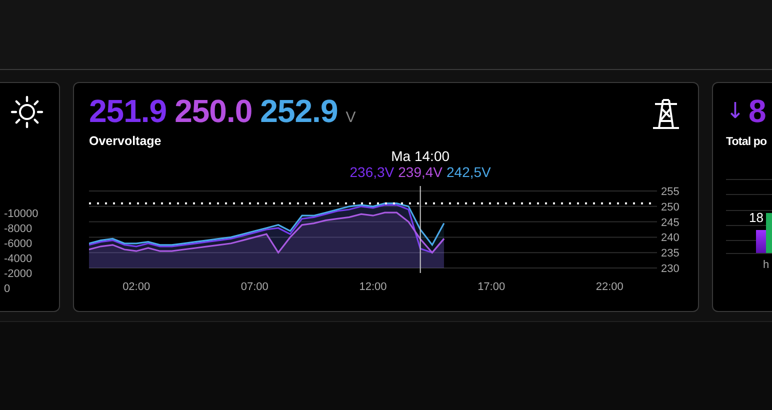 This screenshot has height=410, width=772. I want to click on bar-label: 18, so click(756, 217).